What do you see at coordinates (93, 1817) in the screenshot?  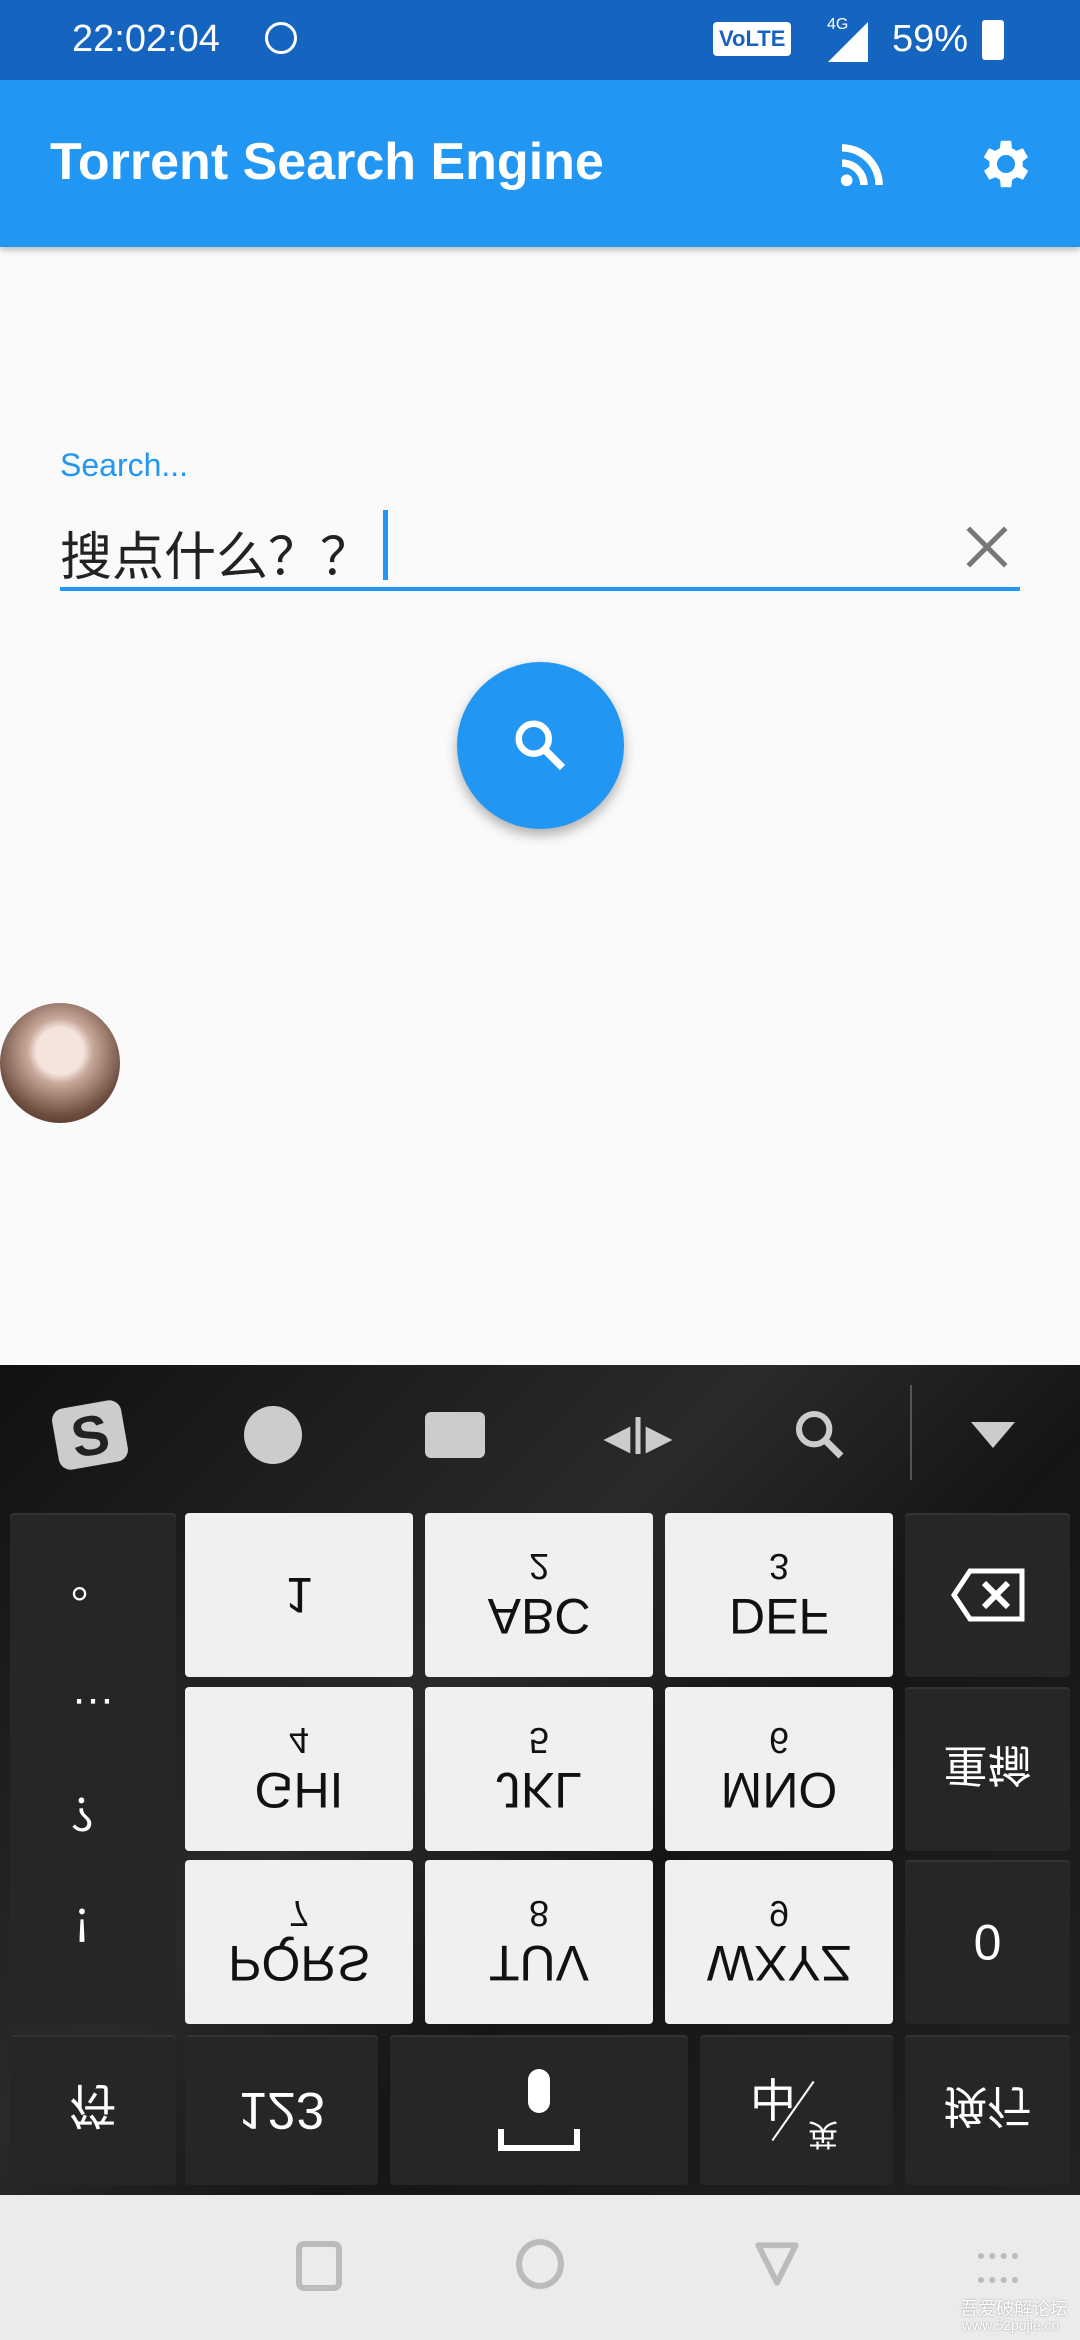 I see `punct-key: ？` at bounding box center [93, 1817].